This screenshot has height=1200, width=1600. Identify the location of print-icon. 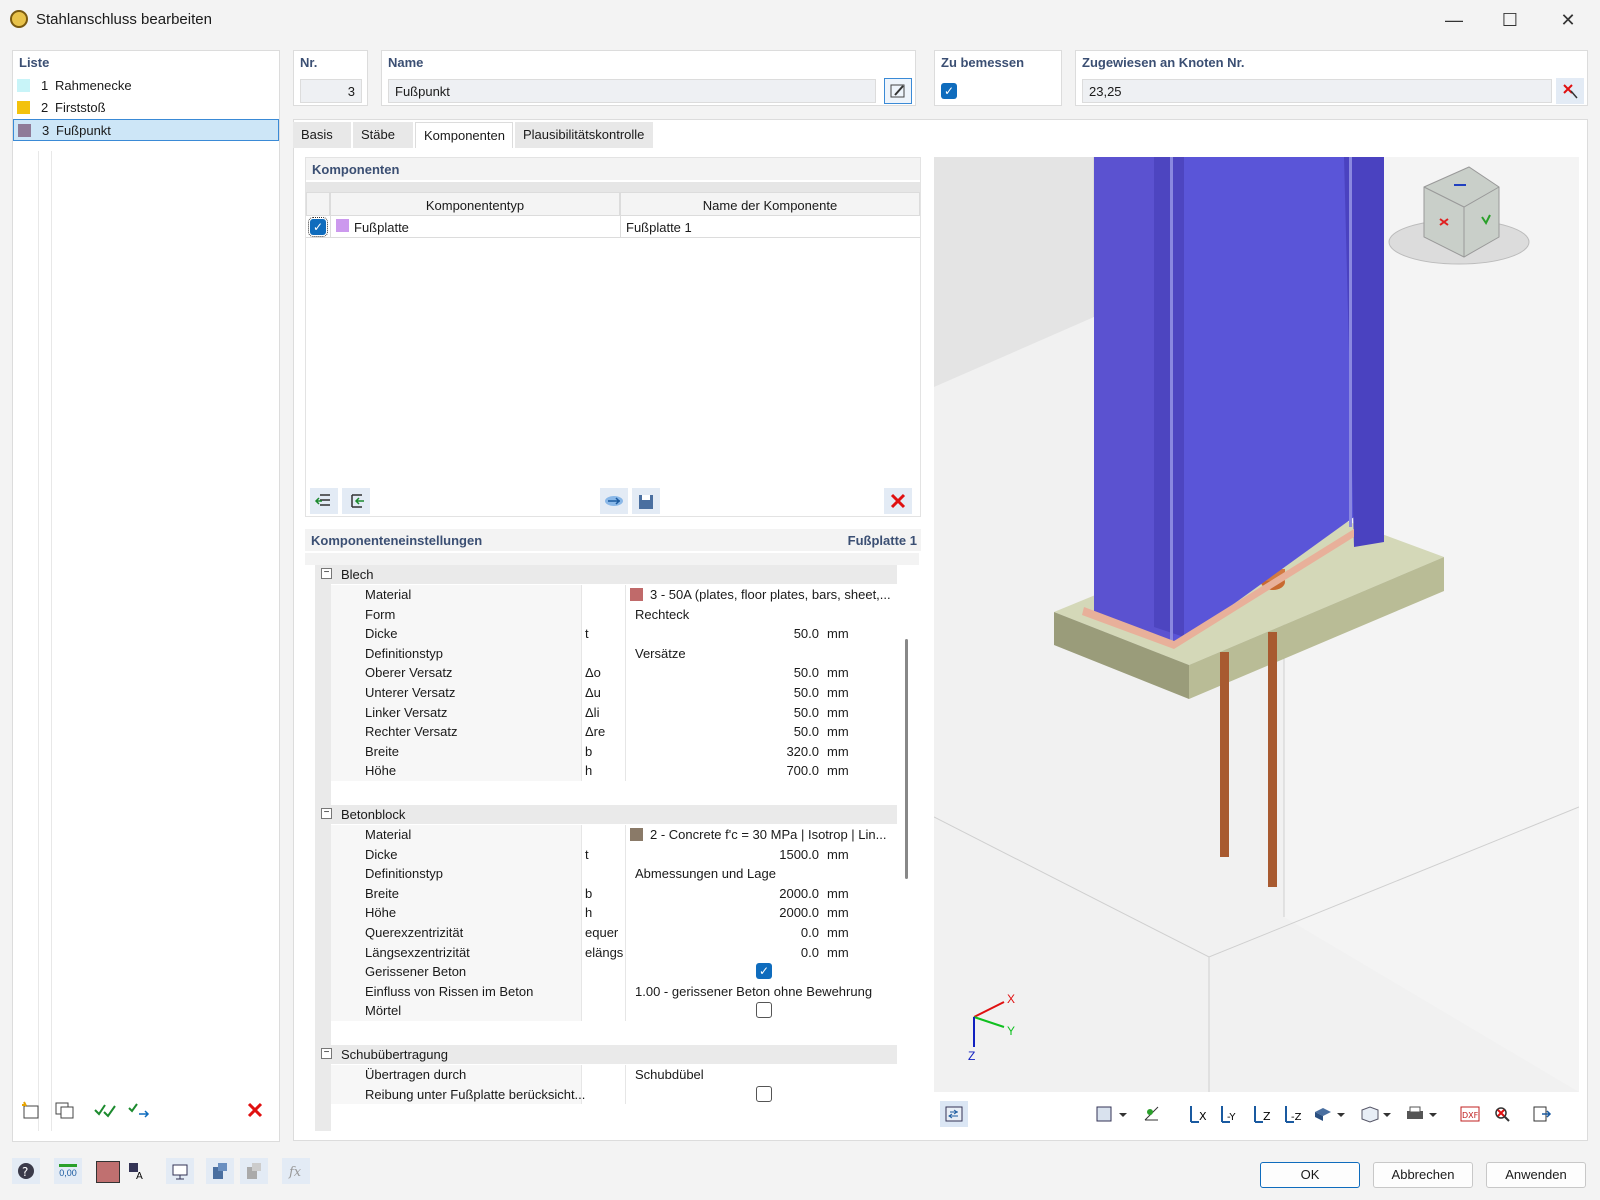
(1422, 1114).